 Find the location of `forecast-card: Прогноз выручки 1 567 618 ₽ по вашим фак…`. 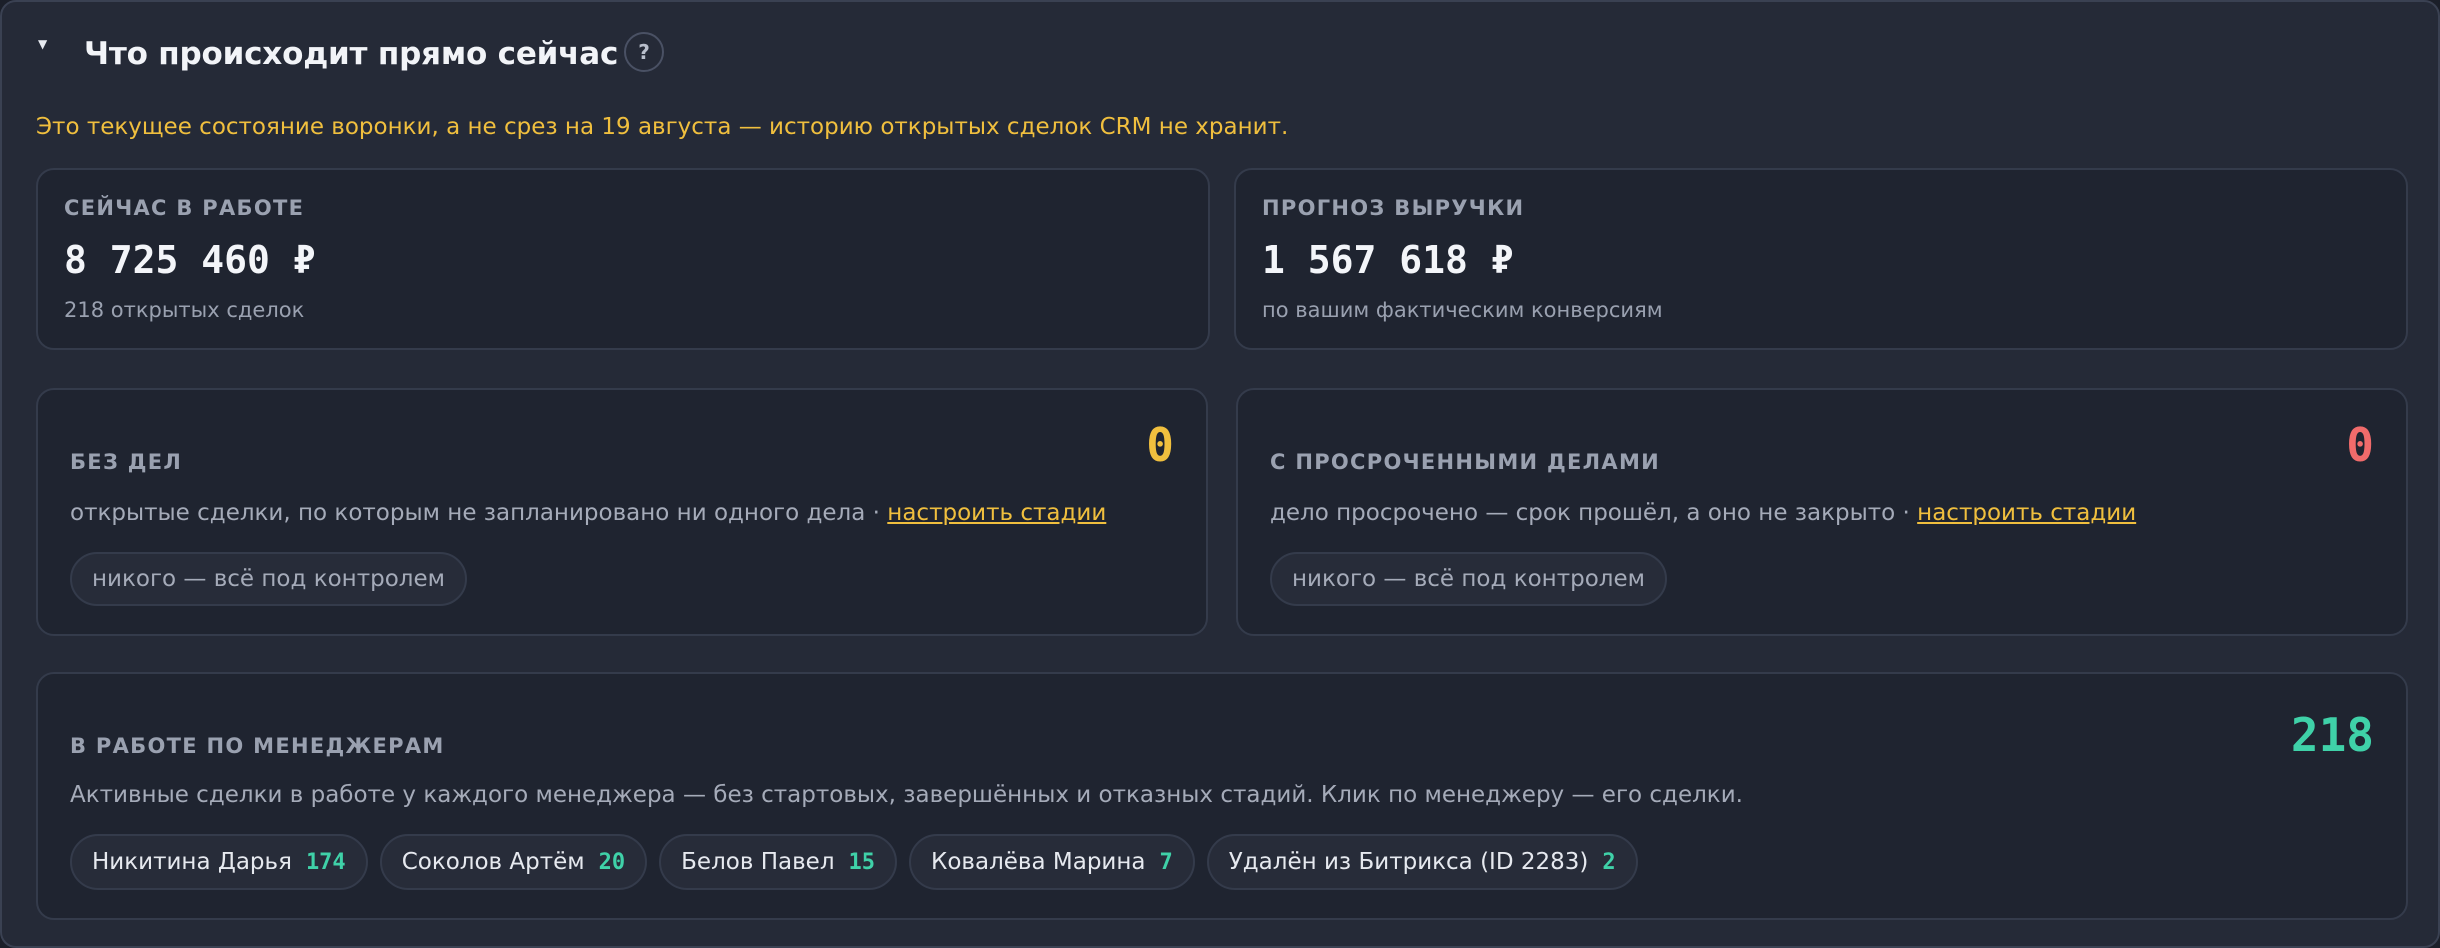

forecast-card: Прогноз выручки 1 567 618 ₽ по вашим фак… is located at coordinates (1821, 259).